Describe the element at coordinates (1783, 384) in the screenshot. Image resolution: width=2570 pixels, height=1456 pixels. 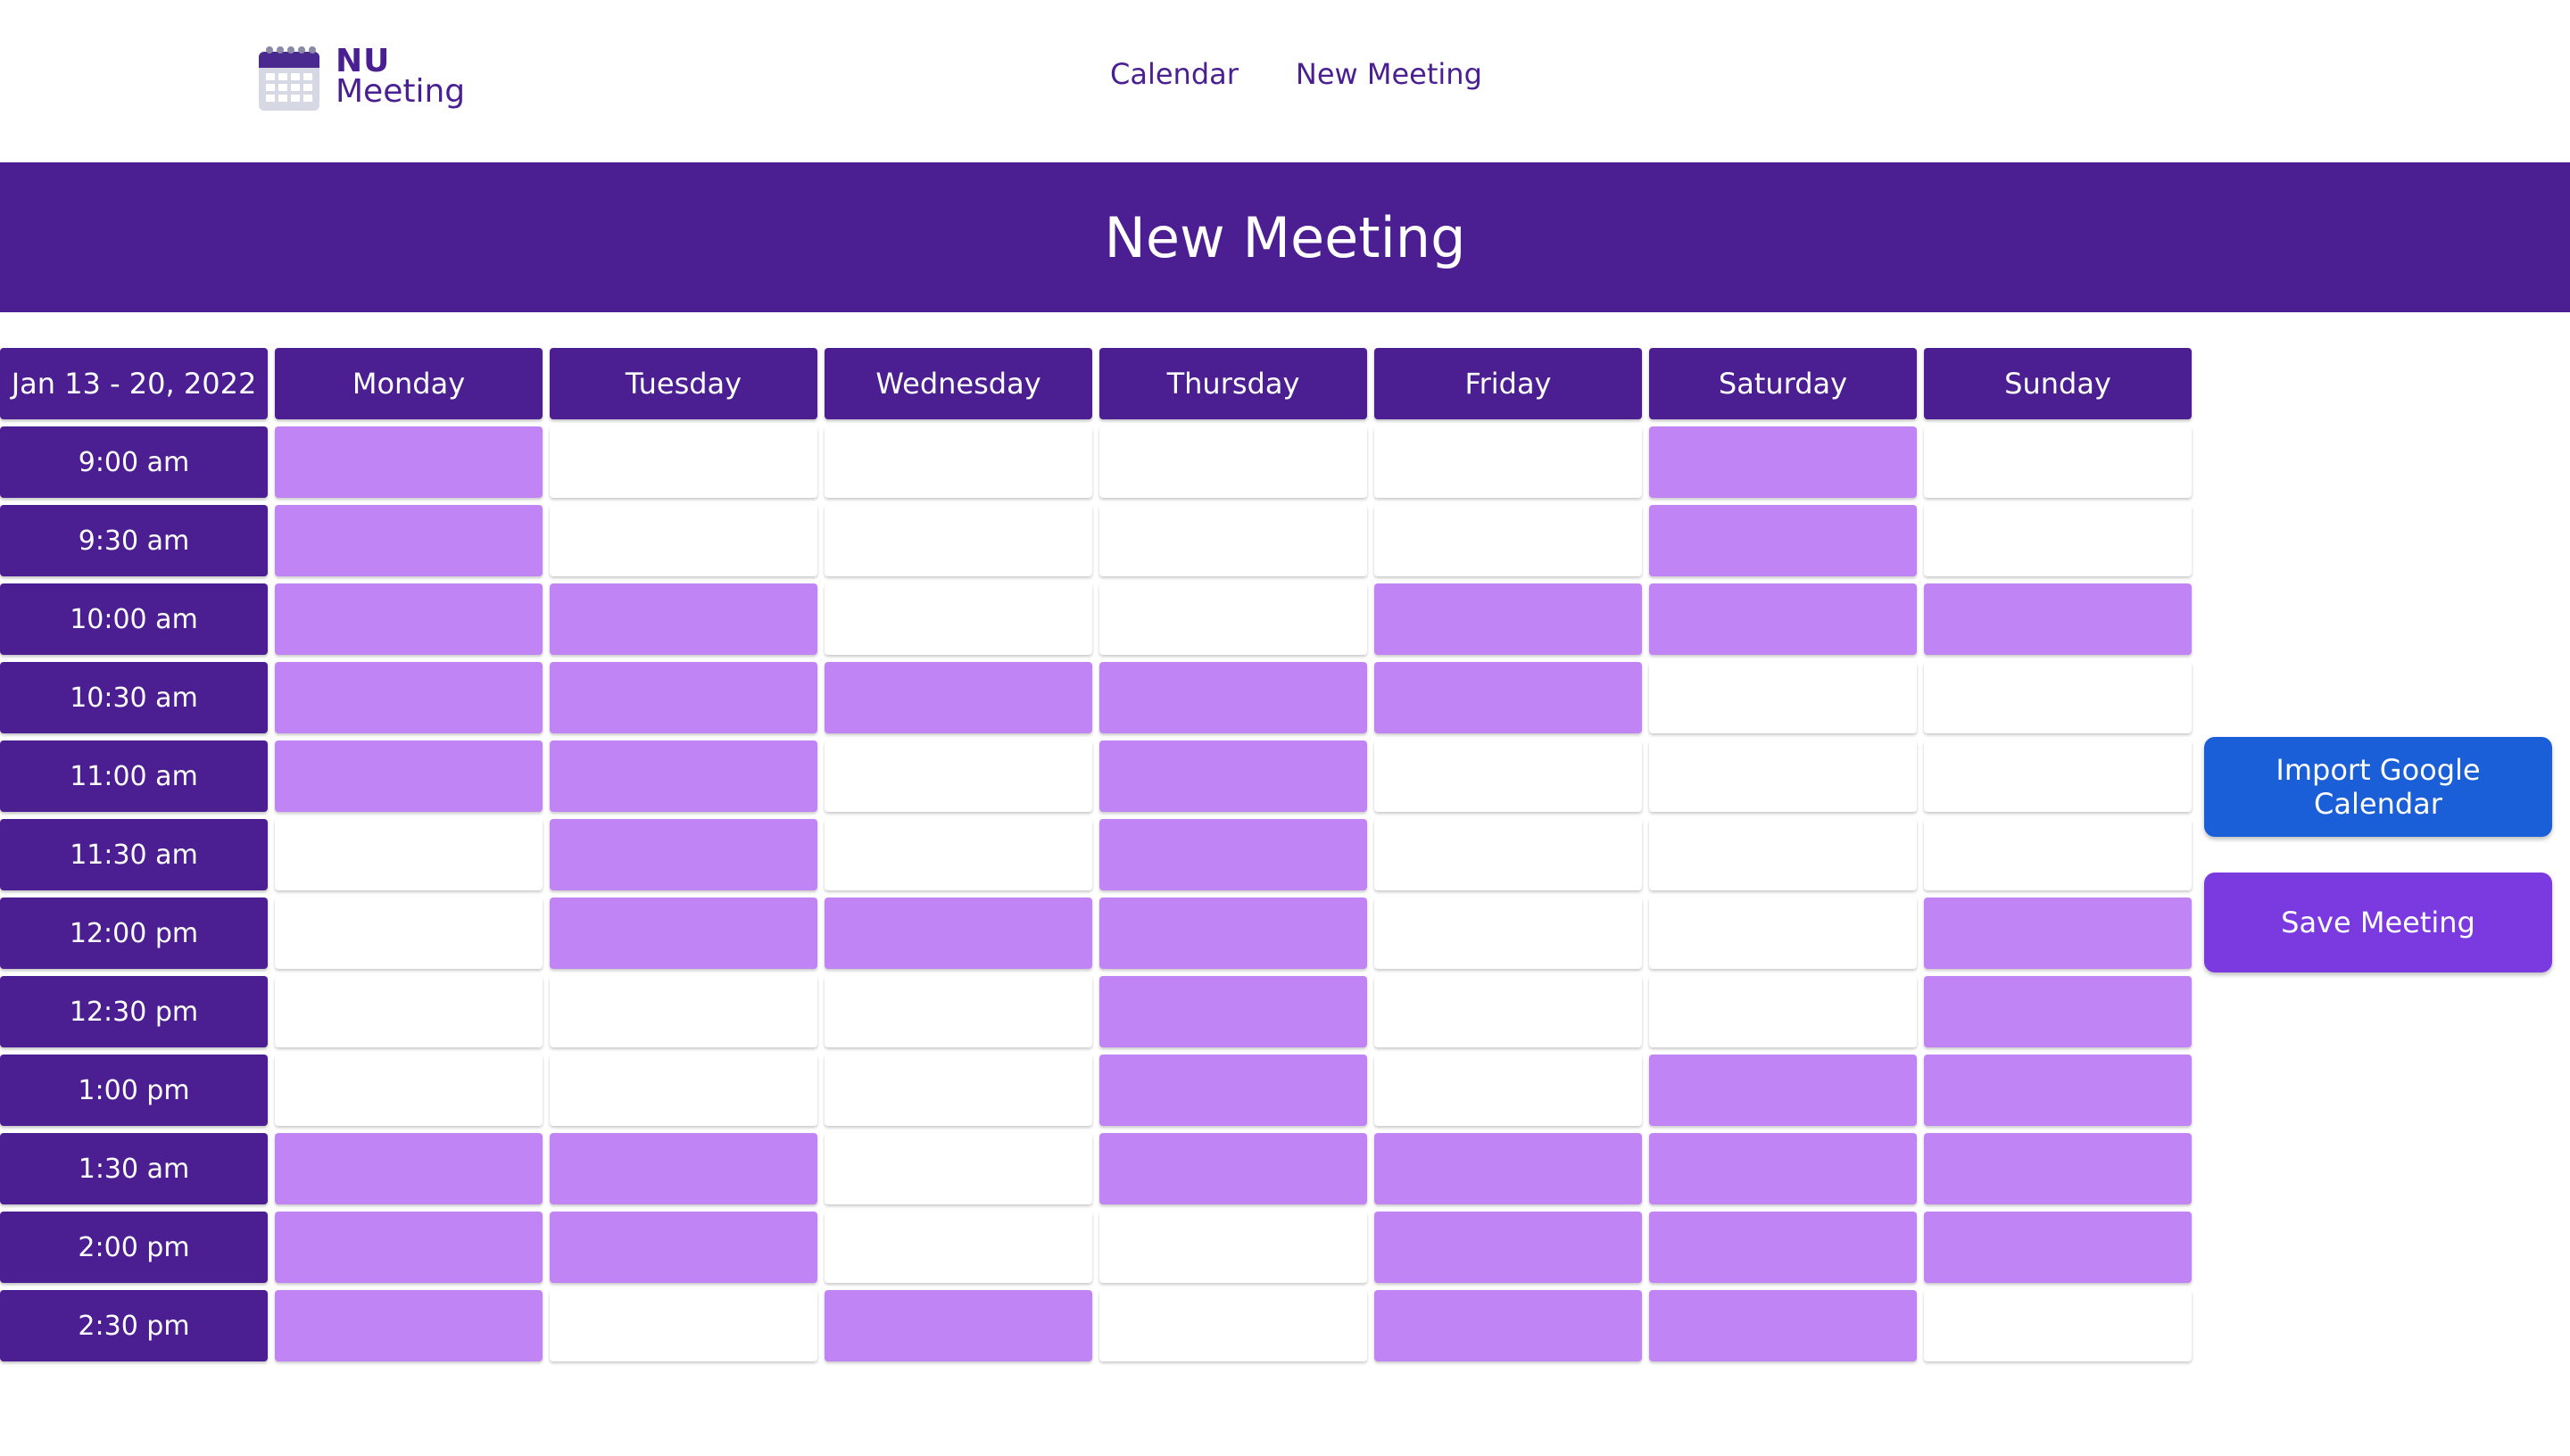
I see `day-header-saturday: Saturday` at that location.